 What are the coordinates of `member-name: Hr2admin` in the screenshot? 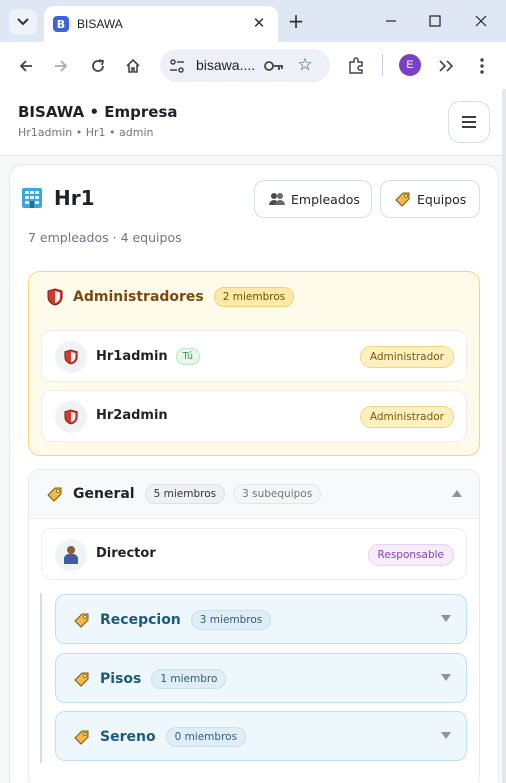 It's located at (132, 415).